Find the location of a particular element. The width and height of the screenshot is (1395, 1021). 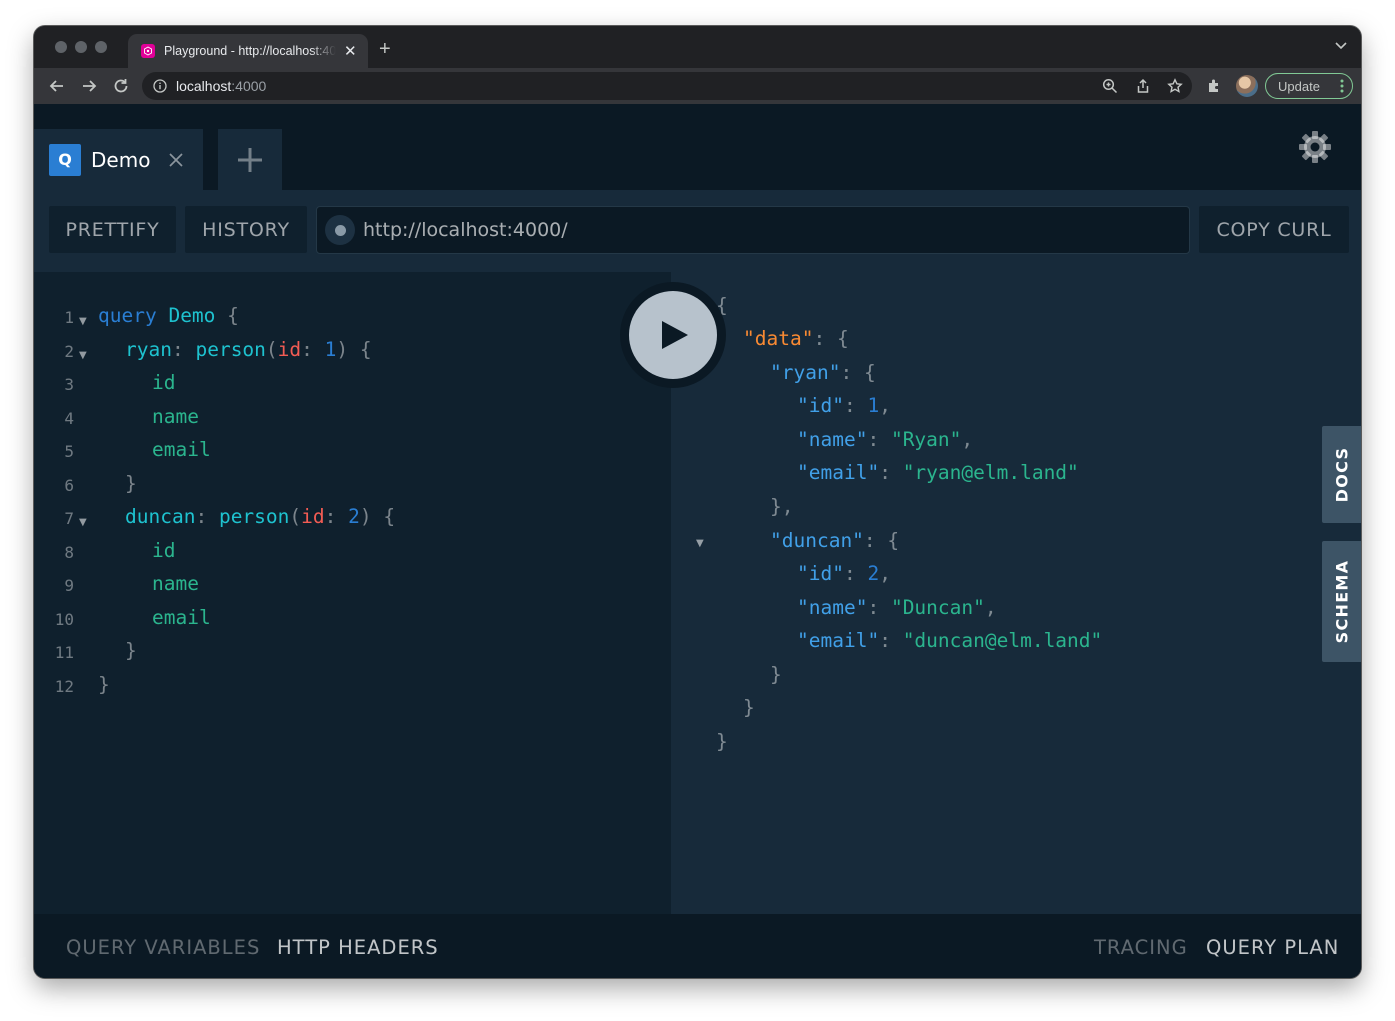

copy-curl-button: COPY CURL is located at coordinates (1274, 229).